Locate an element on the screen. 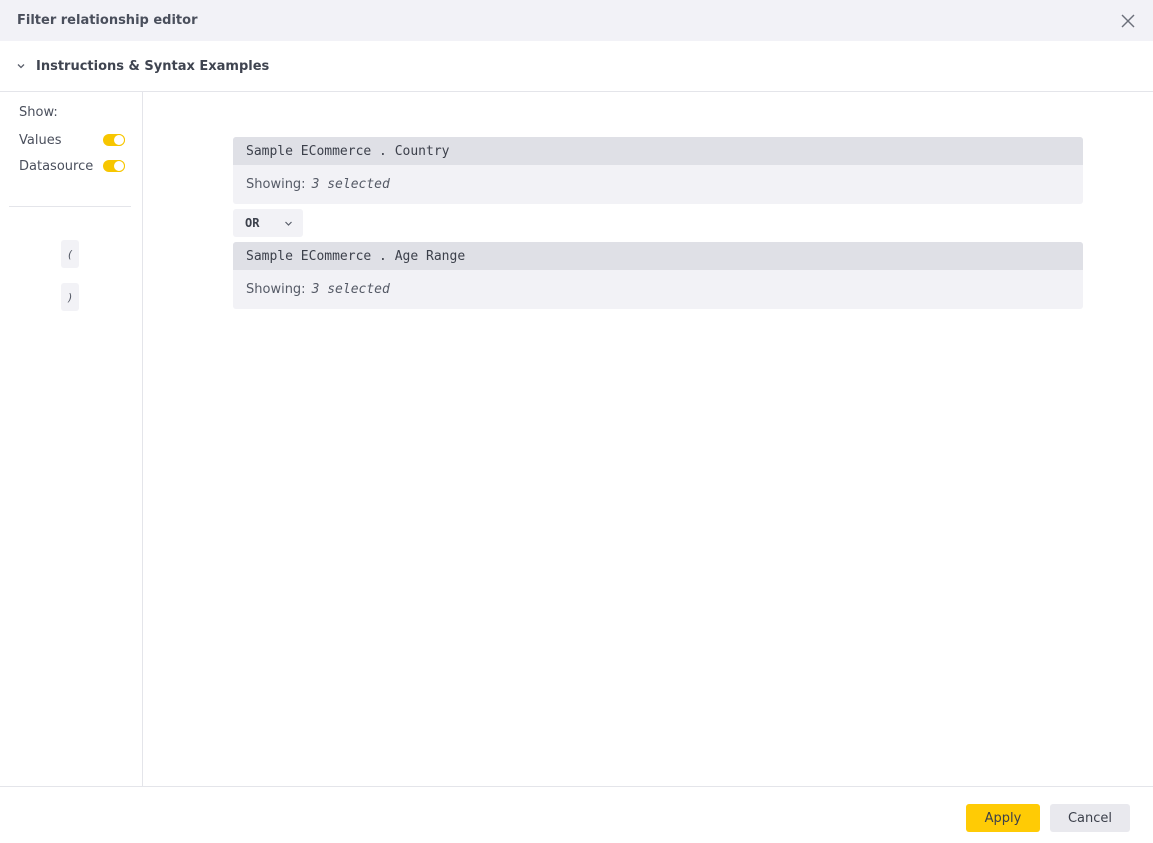 The height and width of the screenshot is (843, 1153). operator-value: OR is located at coordinates (252, 223).